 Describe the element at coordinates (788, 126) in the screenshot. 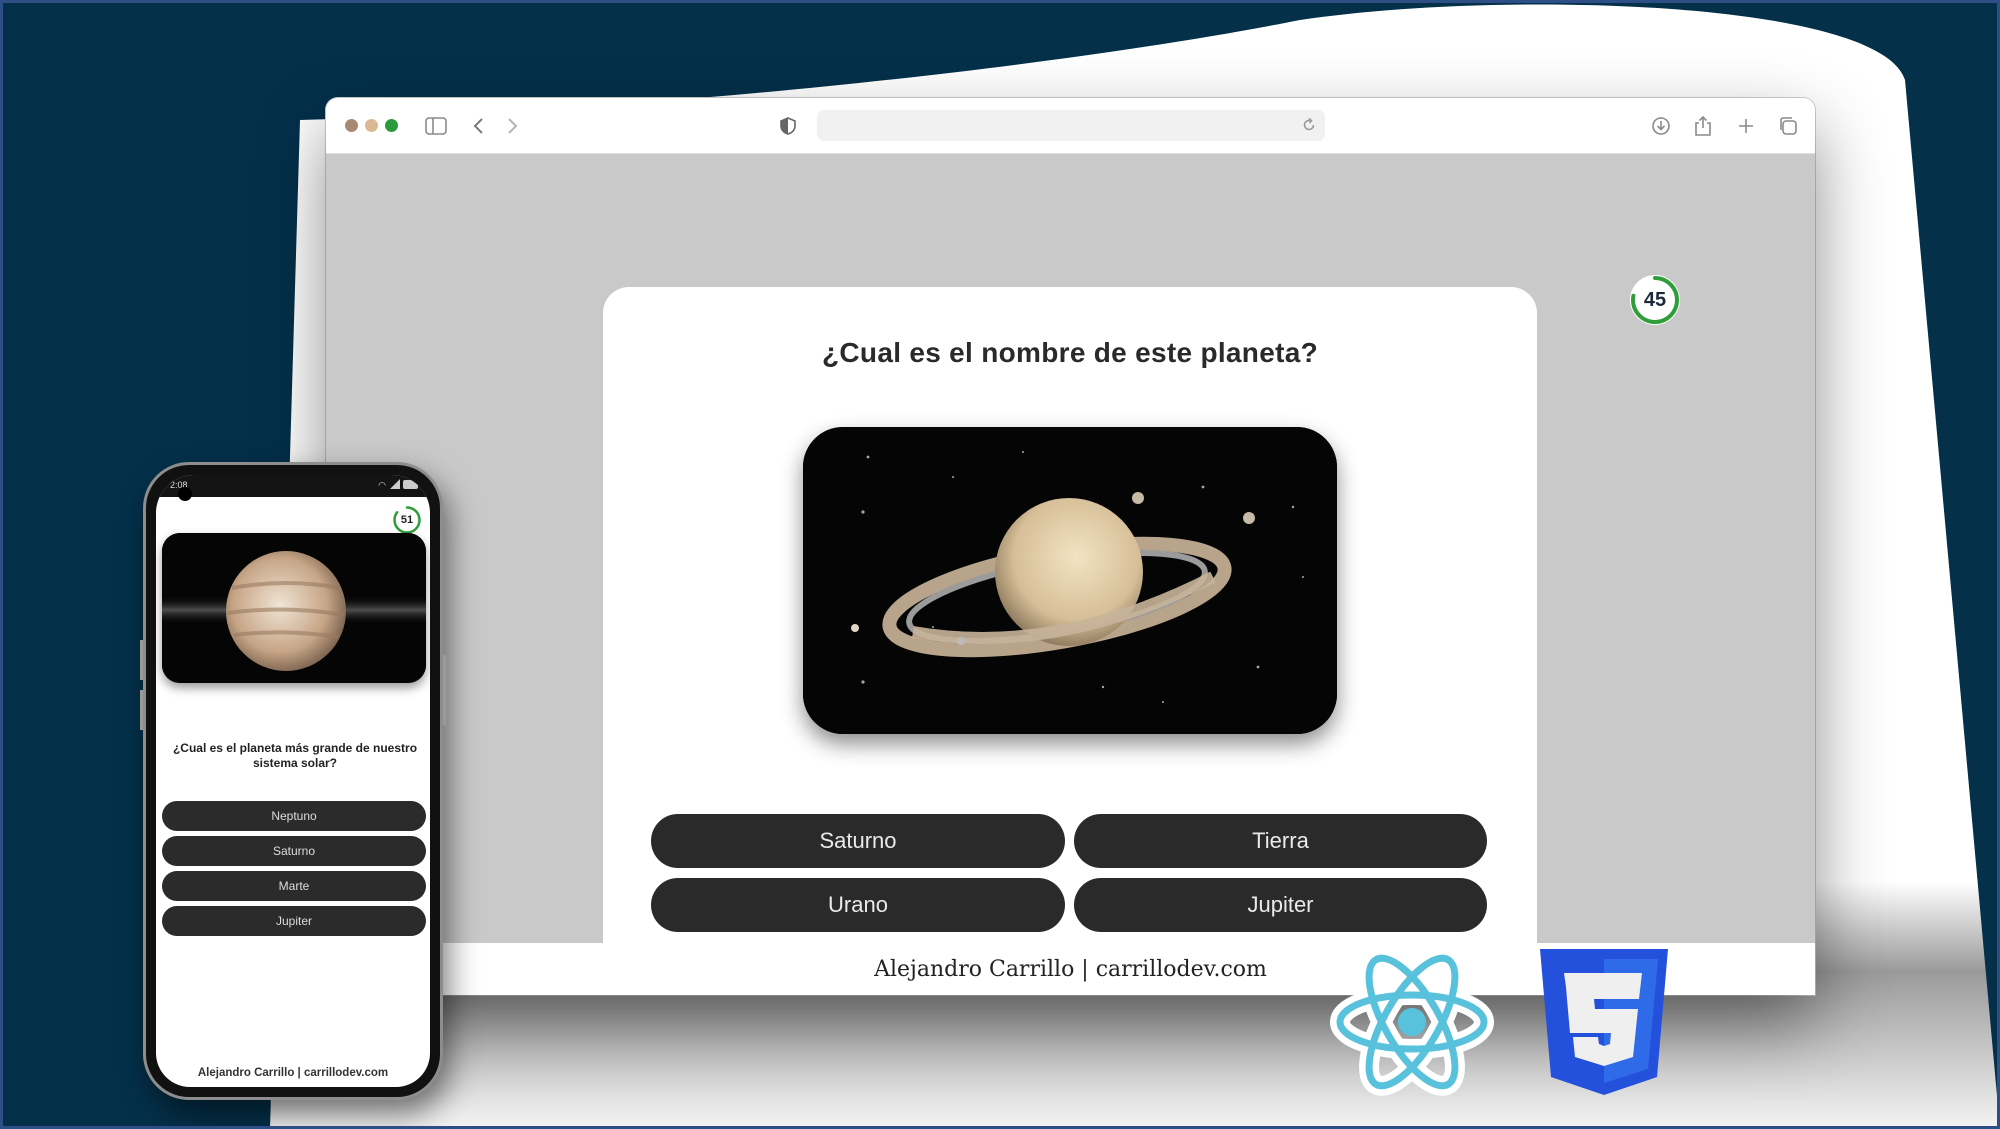

I see `shield-icon` at that location.